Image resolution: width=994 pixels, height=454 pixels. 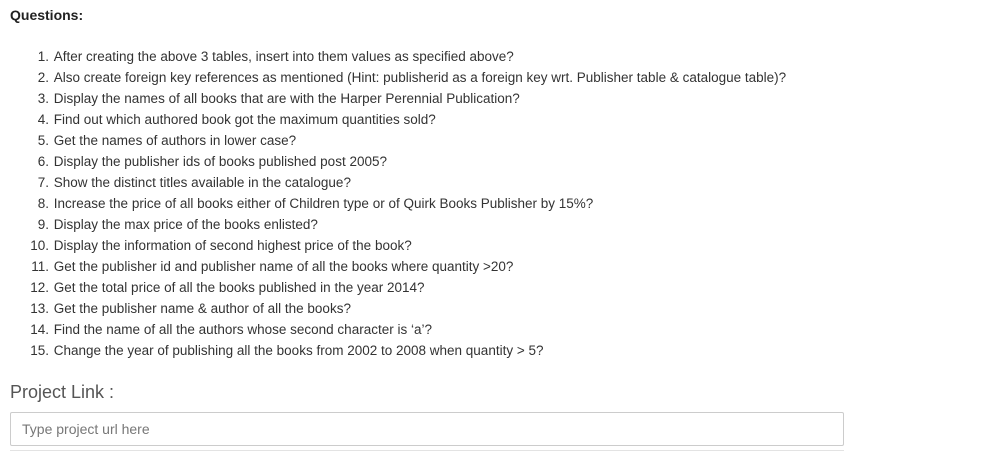 What do you see at coordinates (43, 119) in the screenshot?
I see `question-number: 4.` at bounding box center [43, 119].